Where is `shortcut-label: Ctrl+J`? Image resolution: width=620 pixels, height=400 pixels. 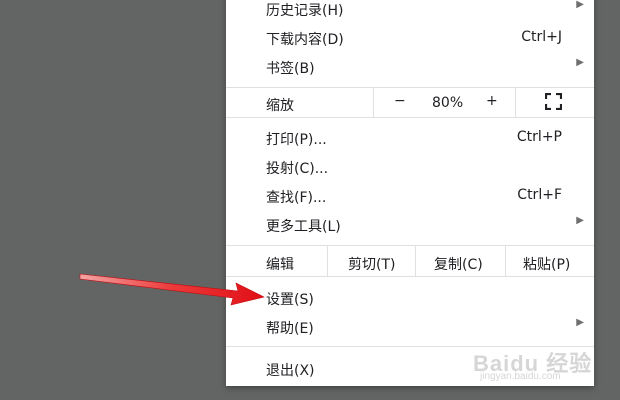 shortcut-label: Ctrl+J is located at coordinates (541, 37).